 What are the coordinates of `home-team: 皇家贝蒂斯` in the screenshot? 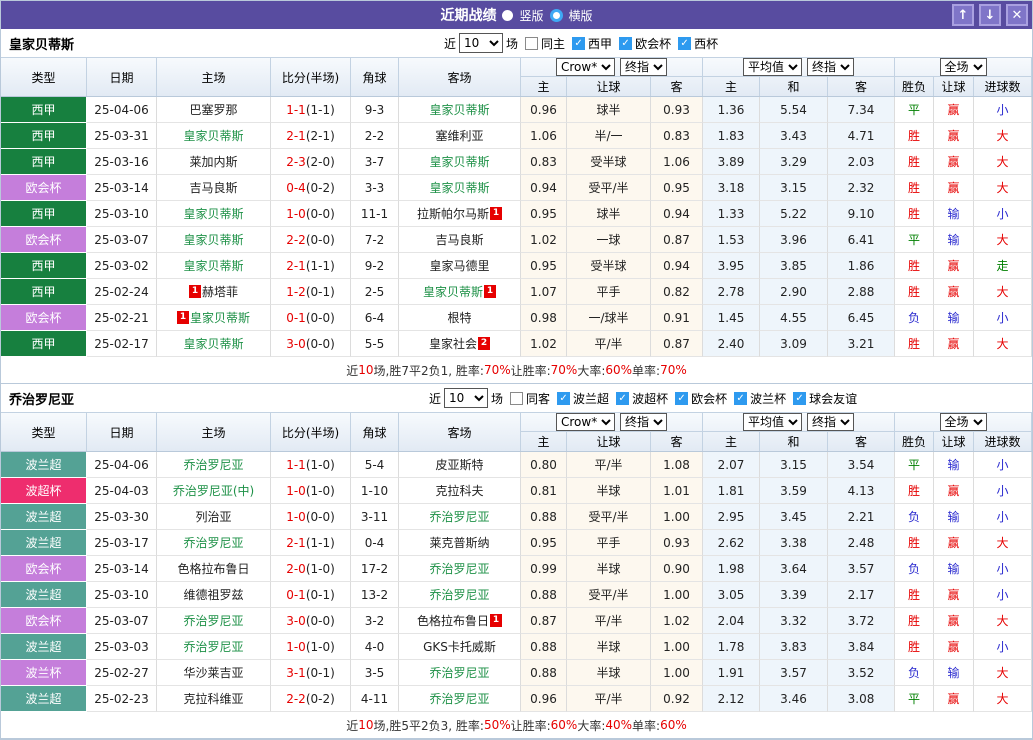 It's located at (214, 240).